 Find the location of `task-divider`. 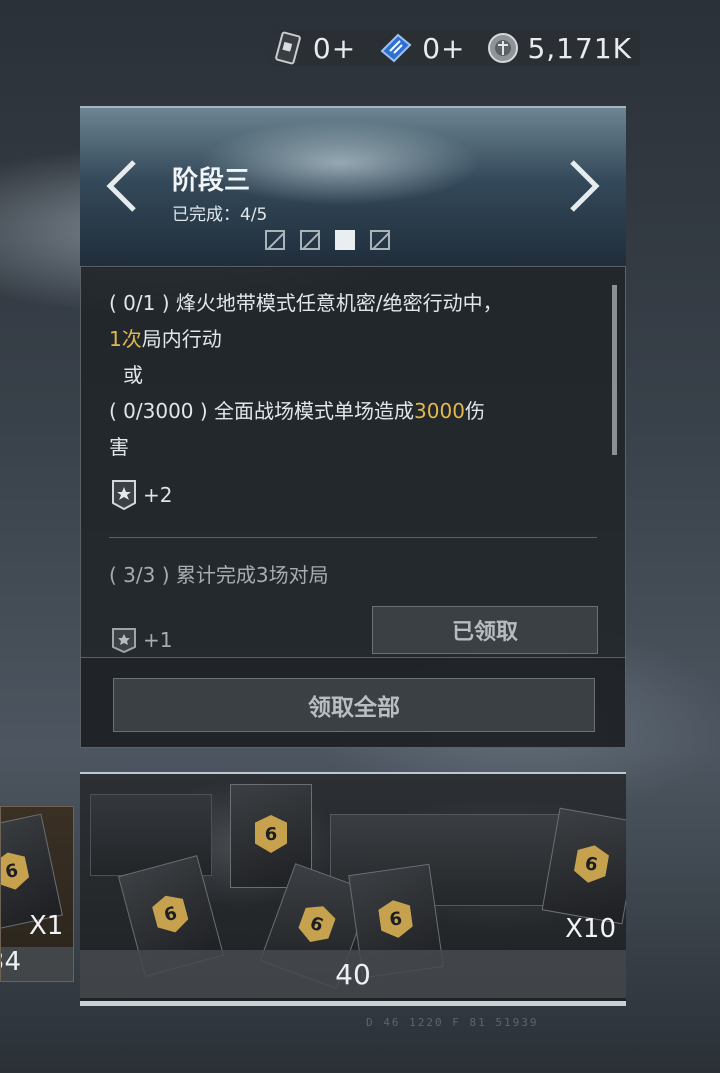

task-divider is located at coordinates (353, 537).